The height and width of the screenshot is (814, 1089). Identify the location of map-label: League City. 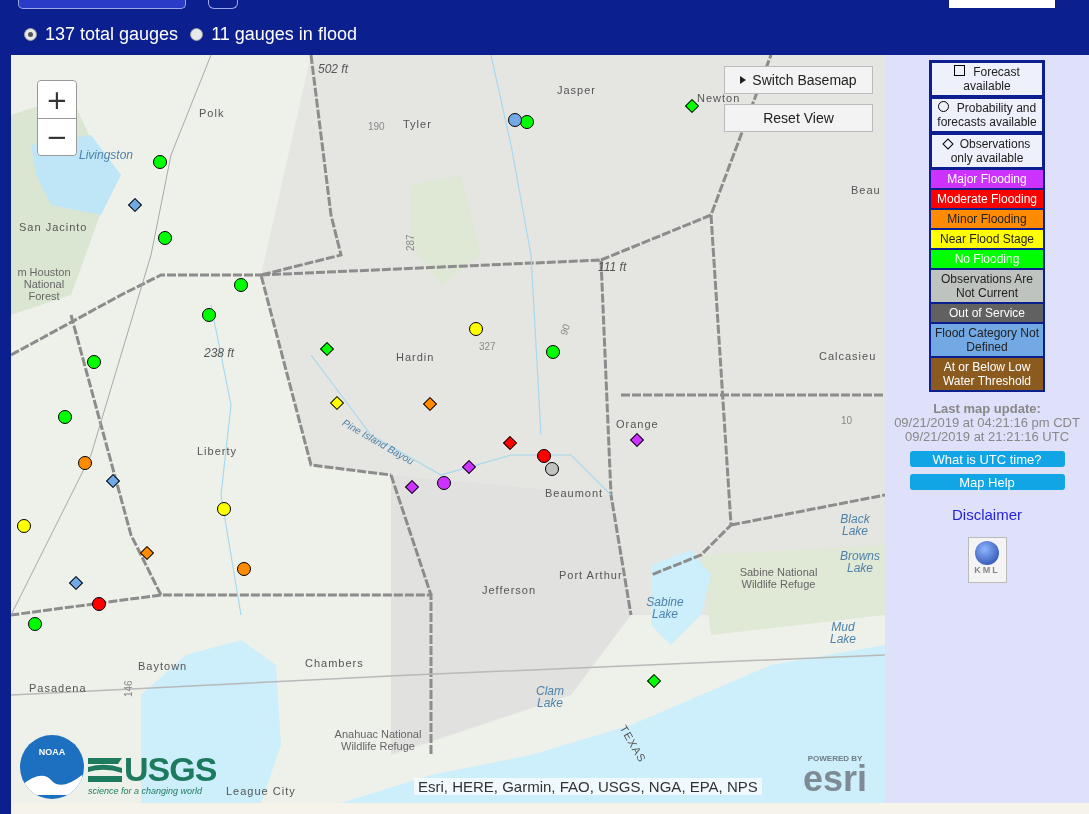
(261, 791).